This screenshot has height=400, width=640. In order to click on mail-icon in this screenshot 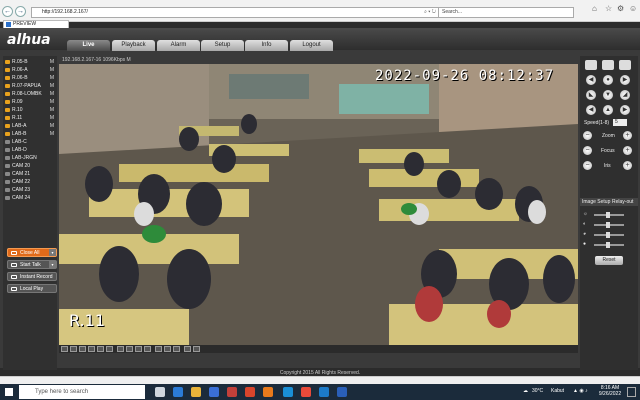, I will do `click(232, 392)`.